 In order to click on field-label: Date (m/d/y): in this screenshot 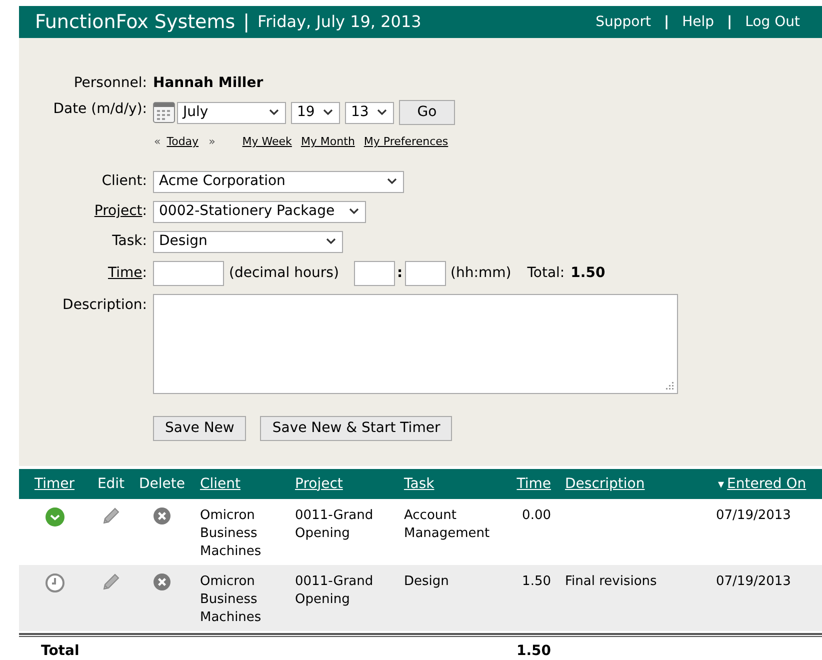, I will do `click(100, 109)`.